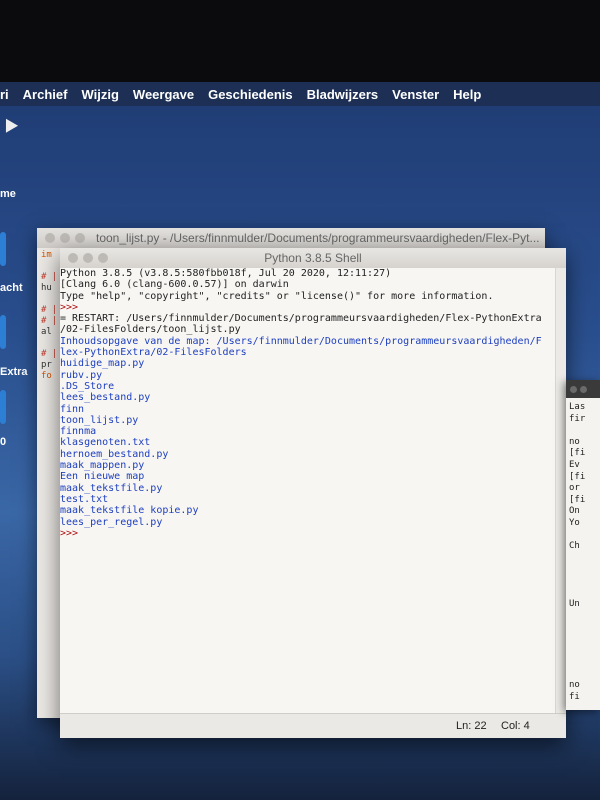  Describe the element at coordinates (574, 604) in the screenshot. I see `side-window-line: Un` at that location.